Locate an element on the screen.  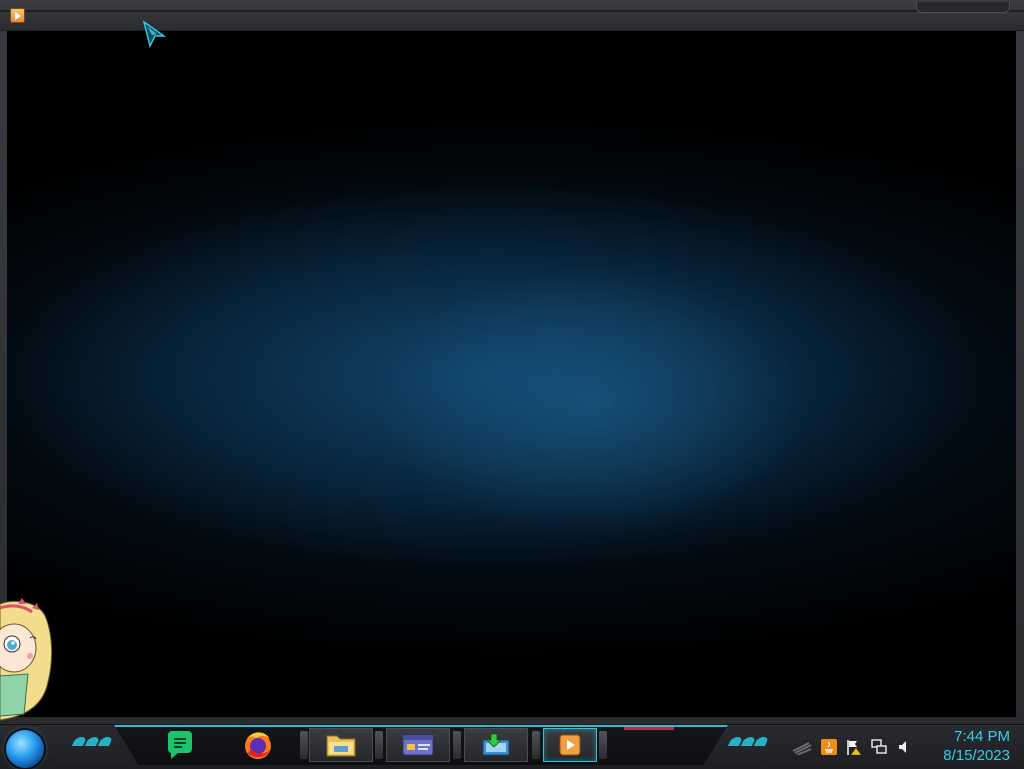
clock-date: 8/15/2023 is located at coordinates (976, 755).